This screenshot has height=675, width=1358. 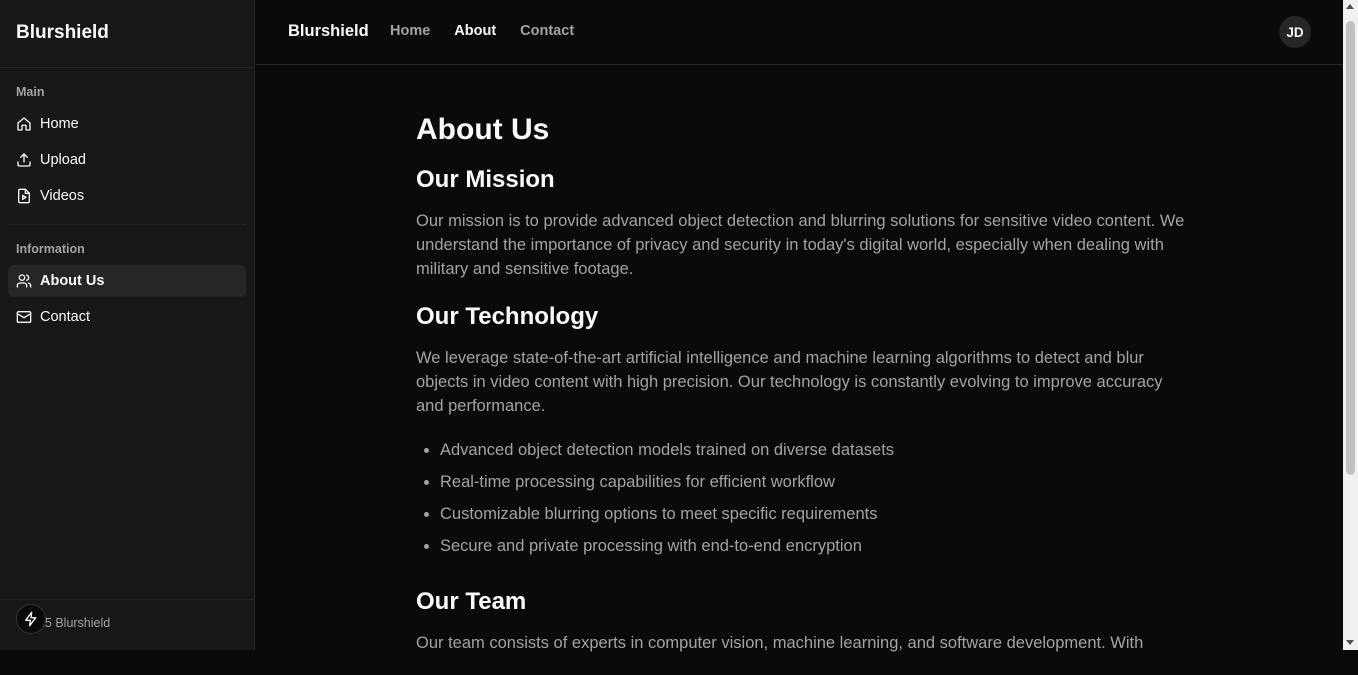 What do you see at coordinates (127, 34) in the screenshot?
I see `sidebar-brand: Blurshield` at bounding box center [127, 34].